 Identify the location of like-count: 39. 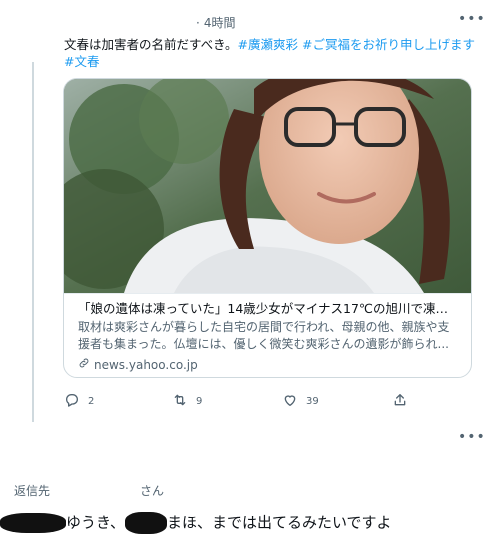
(312, 401).